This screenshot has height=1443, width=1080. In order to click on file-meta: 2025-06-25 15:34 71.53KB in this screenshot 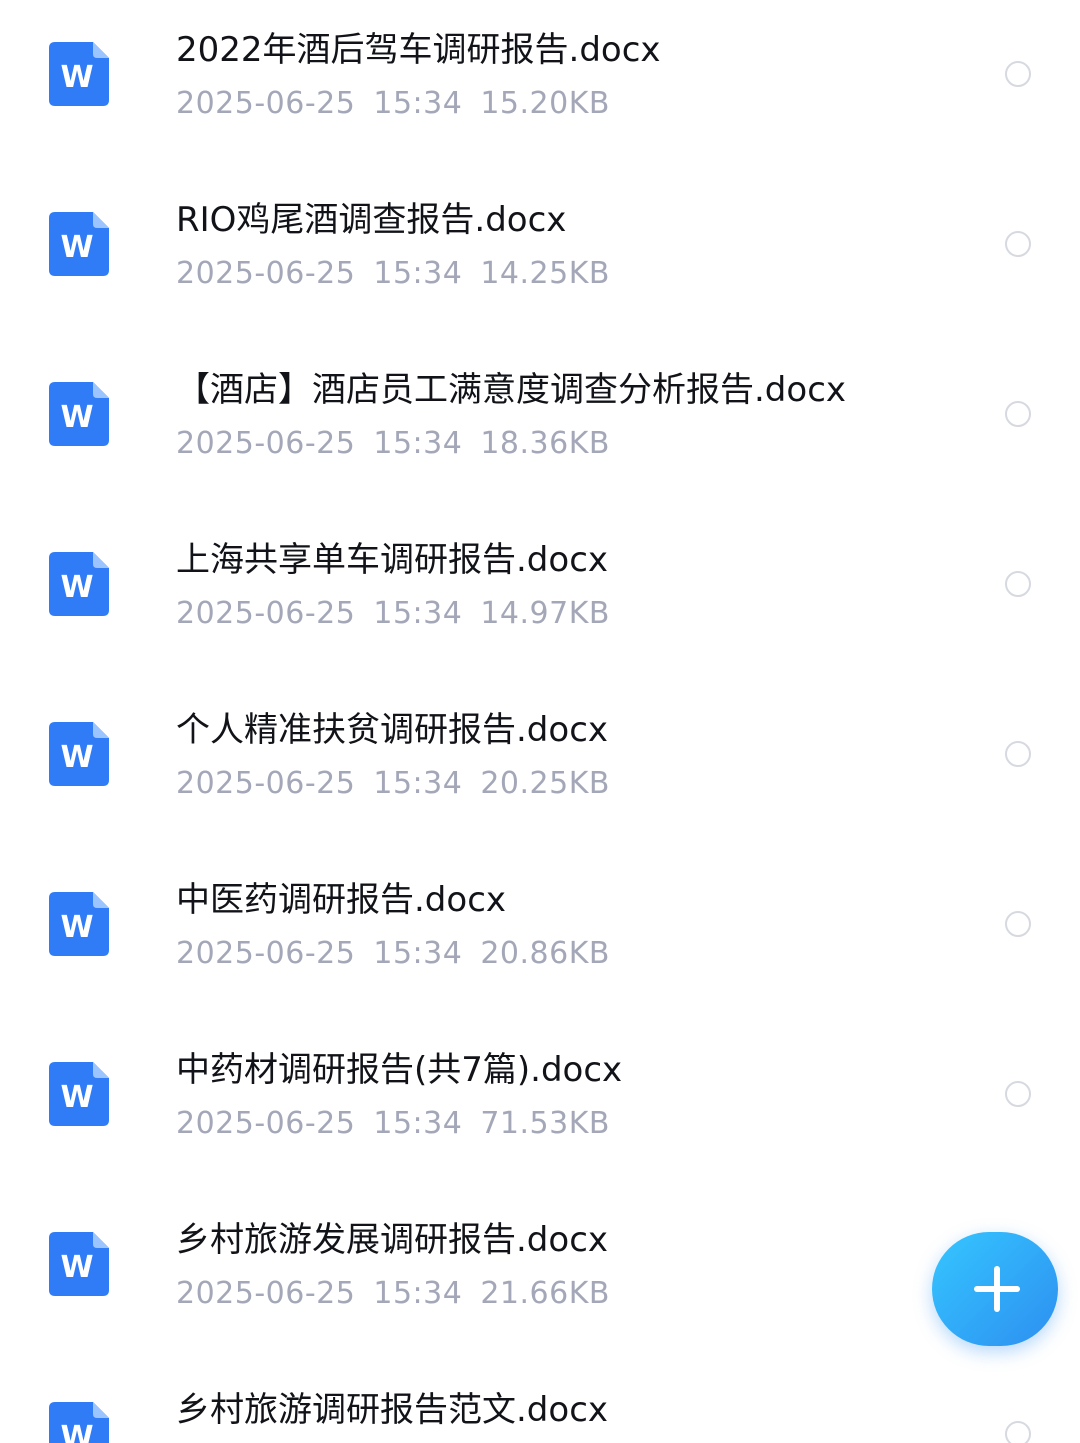, I will do `click(402, 1124)`.